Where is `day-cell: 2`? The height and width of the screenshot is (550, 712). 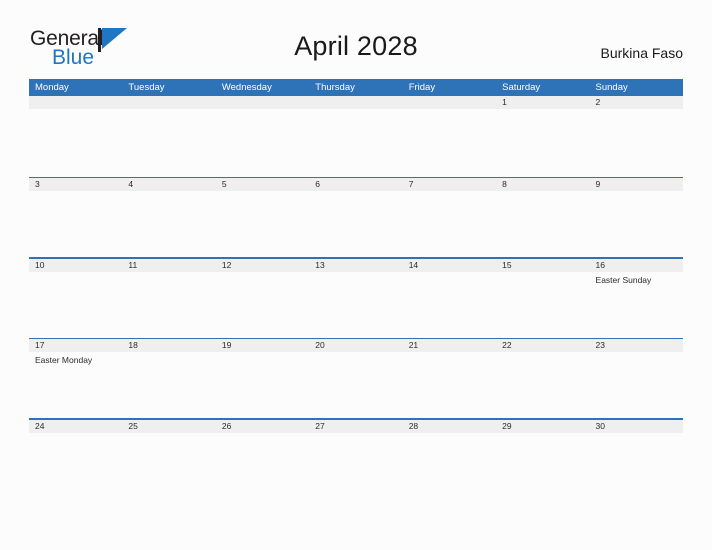
day-cell: 2 is located at coordinates (636, 102).